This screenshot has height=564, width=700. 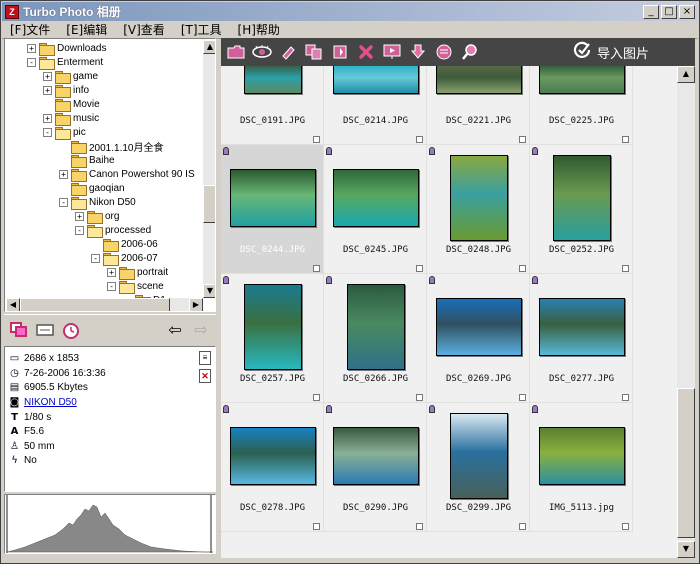 I want to click on tree-item: - scene, so click(x=135, y=286).